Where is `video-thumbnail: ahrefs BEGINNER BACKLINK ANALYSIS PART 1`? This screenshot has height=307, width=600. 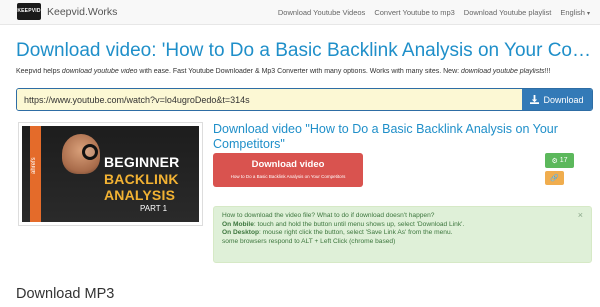 video-thumbnail: ahrefs BEGINNER BACKLINK ANALYSIS PART 1 is located at coordinates (110, 174).